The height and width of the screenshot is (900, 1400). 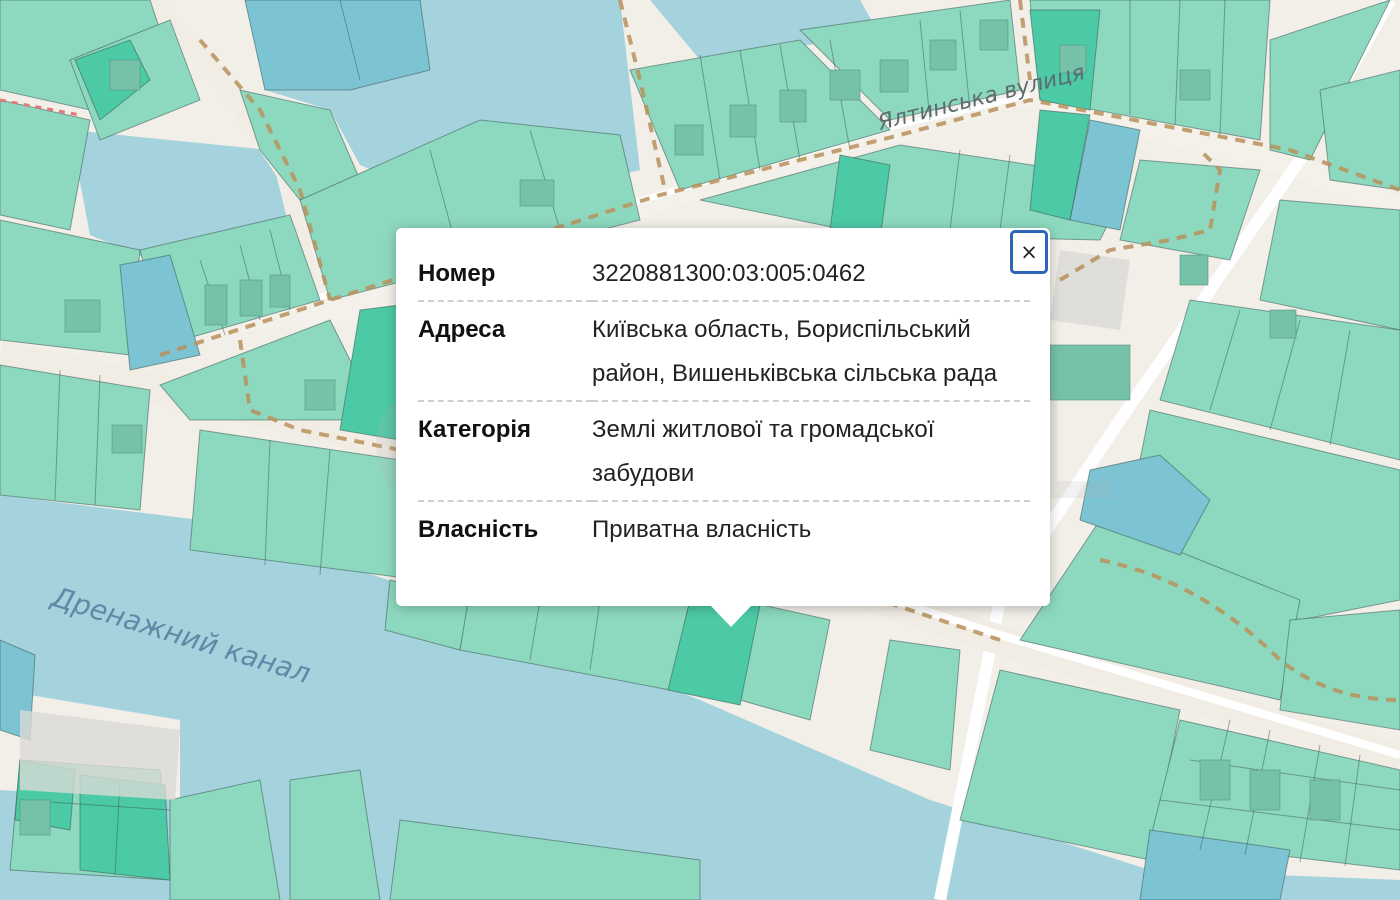 I want to click on info-row-ownership: Власність Приватна власність, so click(x=724, y=528).